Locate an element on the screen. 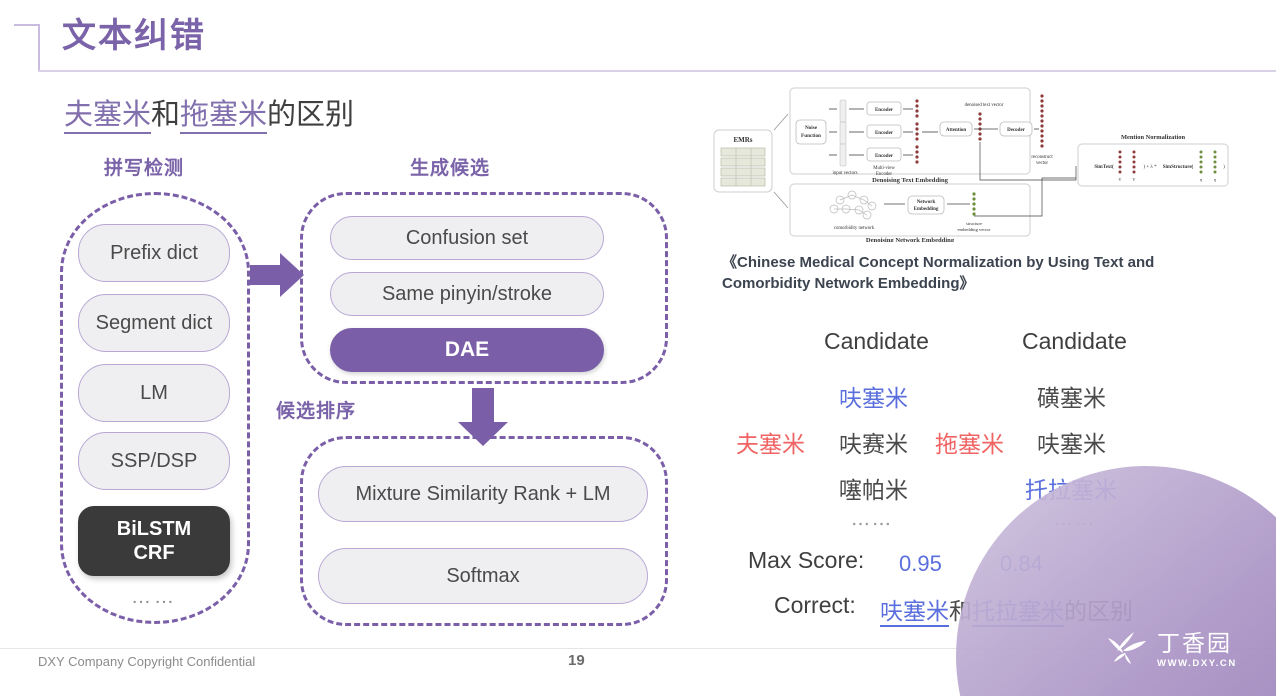  svg-text: ) + λ * is located at coordinates (1150, 167).